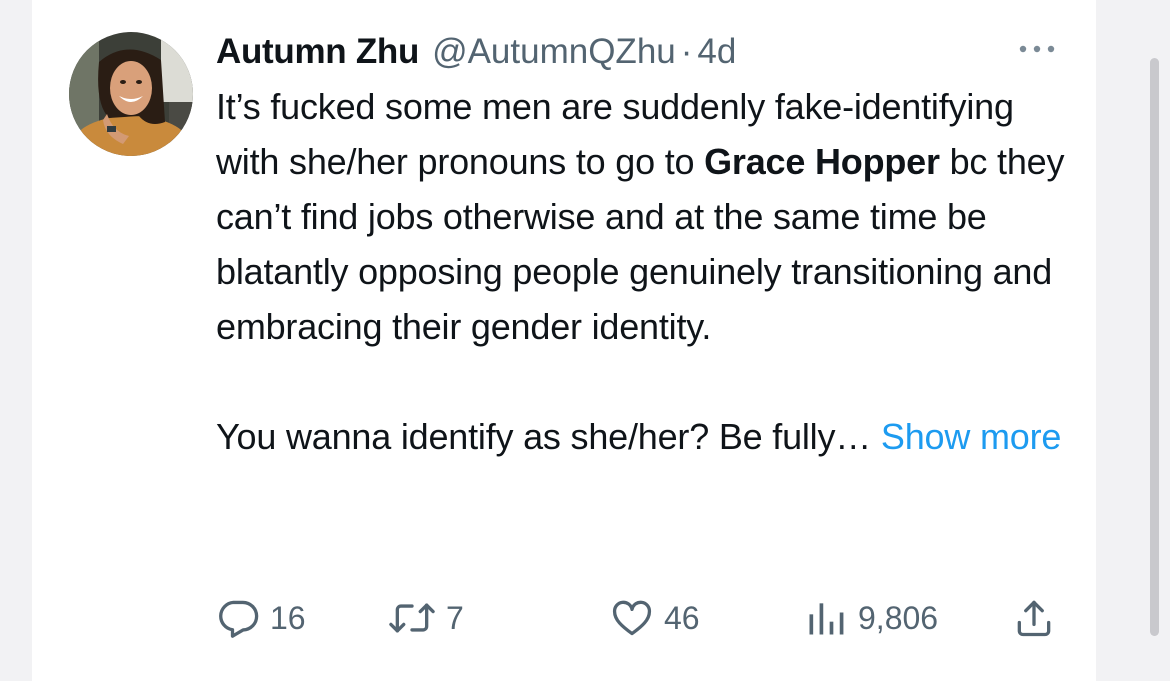 Image resolution: width=1170 pixels, height=681 pixels. Describe the element at coordinates (971, 436) in the screenshot. I see `show-more-link: Show more` at that location.